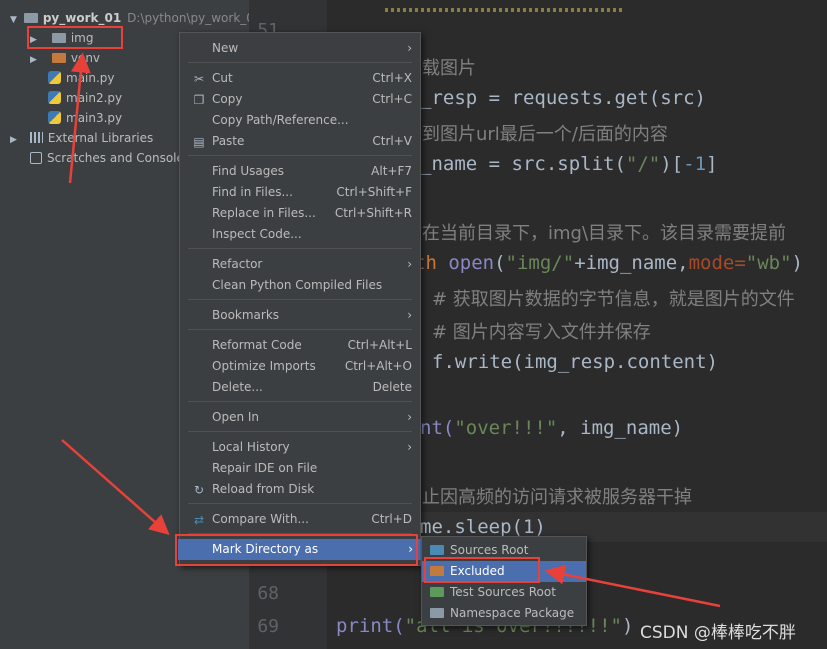 This screenshot has width=827, height=649. Describe the element at coordinates (437, 550) in the screenshot. I see `sources-folder-icon` at that location.